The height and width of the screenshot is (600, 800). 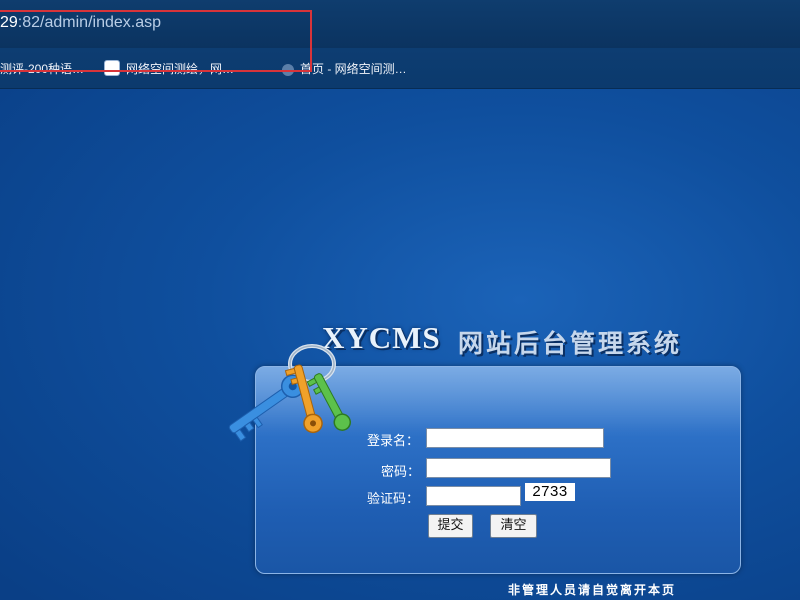 What do you see at coordinates (393, 499) in the screenshot?
I see `captcha-label: 验证码：` at bounding box center [393, 499].